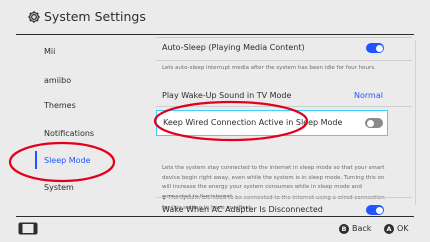 This screenshot has width=430, height=242. I want to click on sidebar-item-themes: Themes, so click(60, 106).